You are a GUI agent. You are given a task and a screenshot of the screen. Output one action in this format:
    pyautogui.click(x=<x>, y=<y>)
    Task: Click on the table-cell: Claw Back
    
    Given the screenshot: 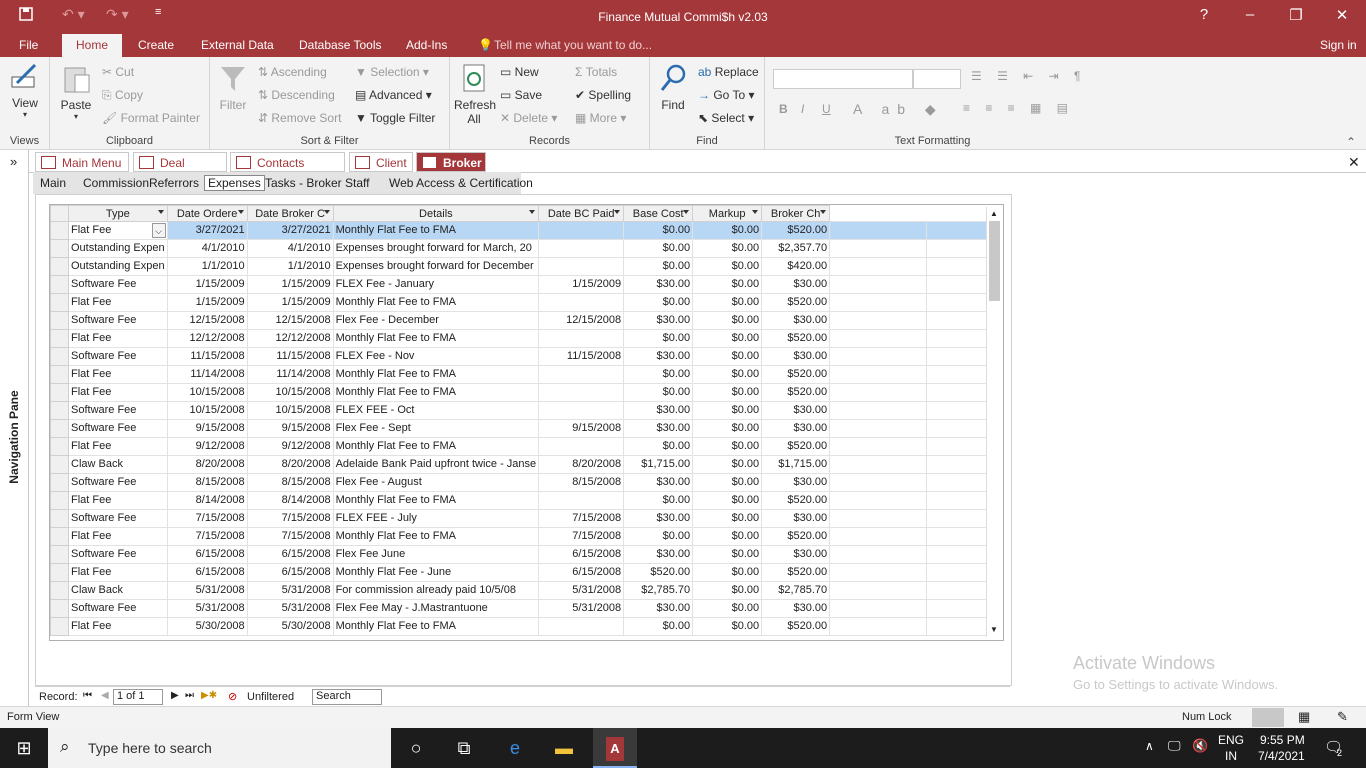 What is the action you would take?
    pyautogui.click(x=118, y=590)
    